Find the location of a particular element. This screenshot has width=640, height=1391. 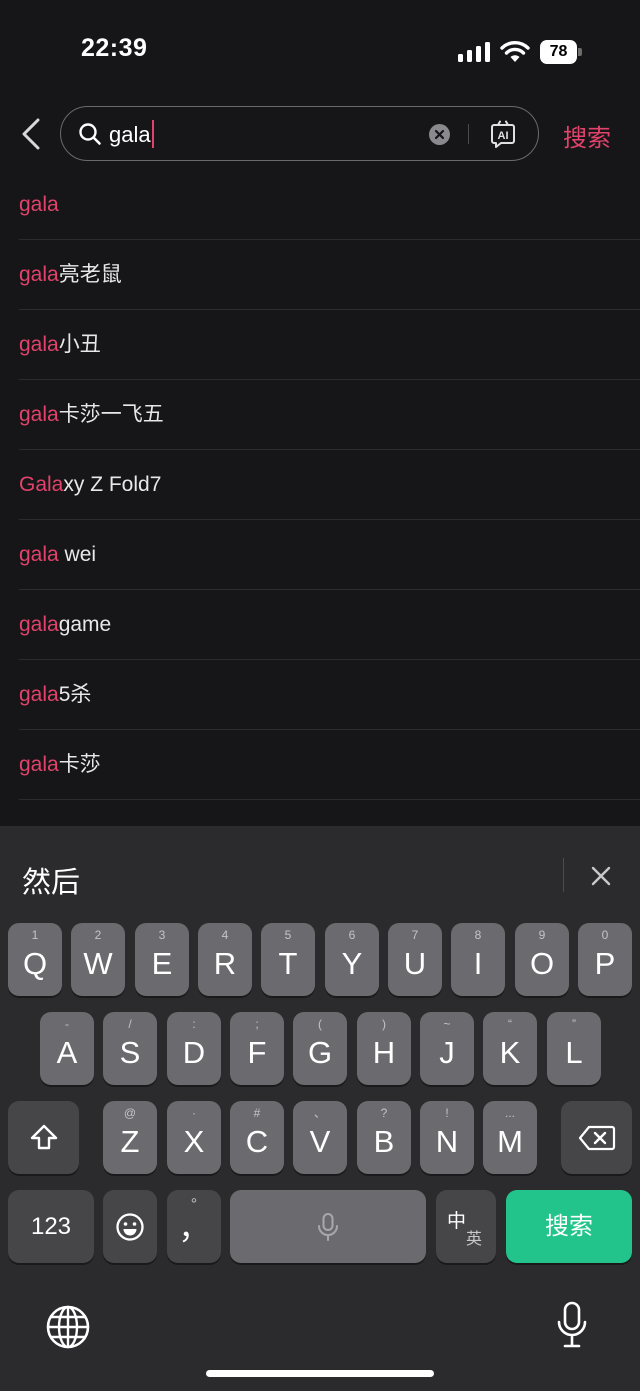

search-input: gala AI is located at coordinates (299, 133).